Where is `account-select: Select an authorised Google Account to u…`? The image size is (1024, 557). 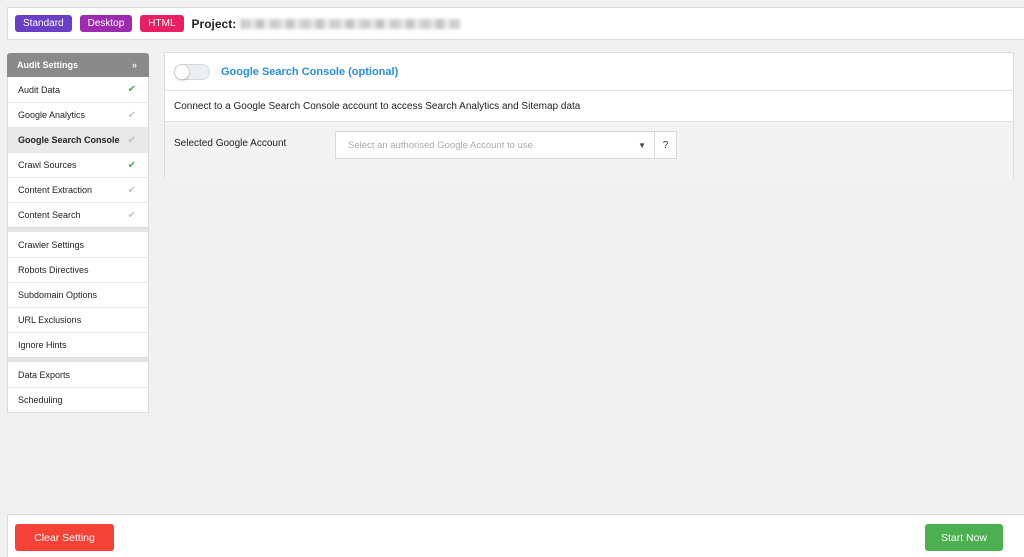
account-select: Select an authorised Google Account to u… is located at coordinates (495, 145).